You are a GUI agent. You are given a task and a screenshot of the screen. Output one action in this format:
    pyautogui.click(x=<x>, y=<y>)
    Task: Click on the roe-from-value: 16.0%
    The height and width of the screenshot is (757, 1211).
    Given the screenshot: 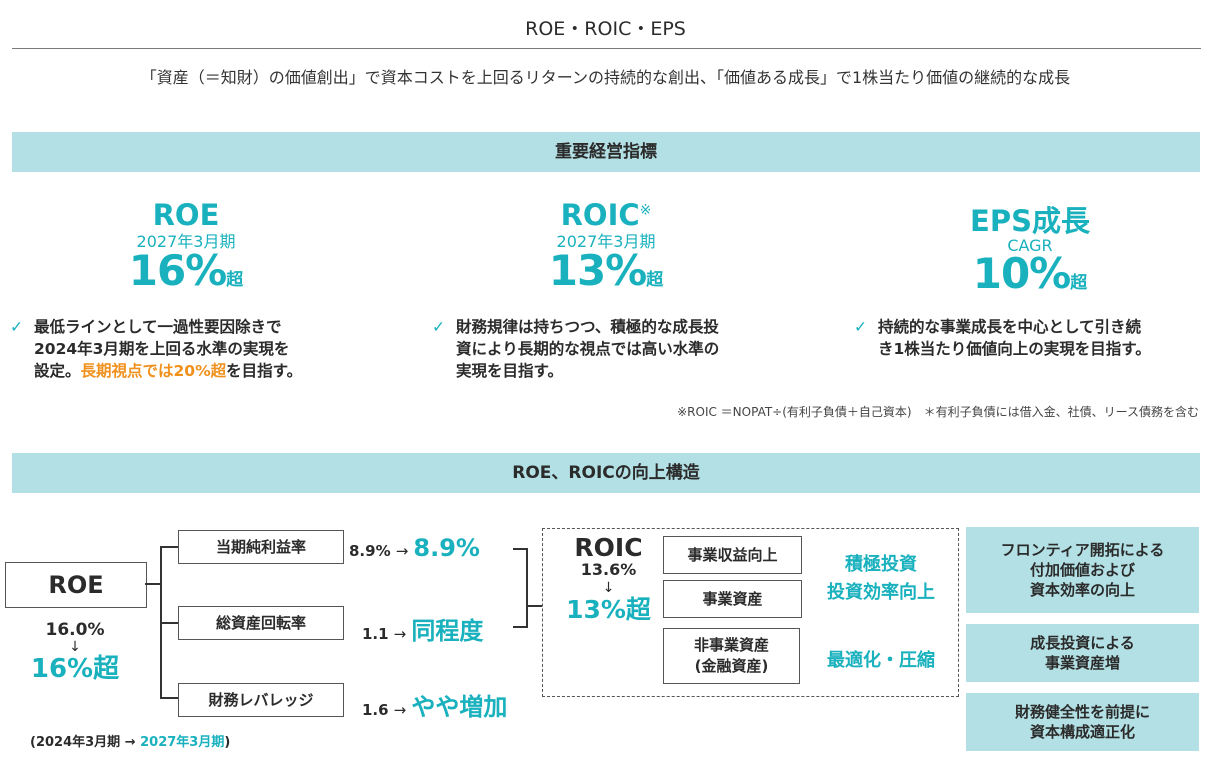 What is the action you would take?
    pyautogui.click(x=75, y=630)
    